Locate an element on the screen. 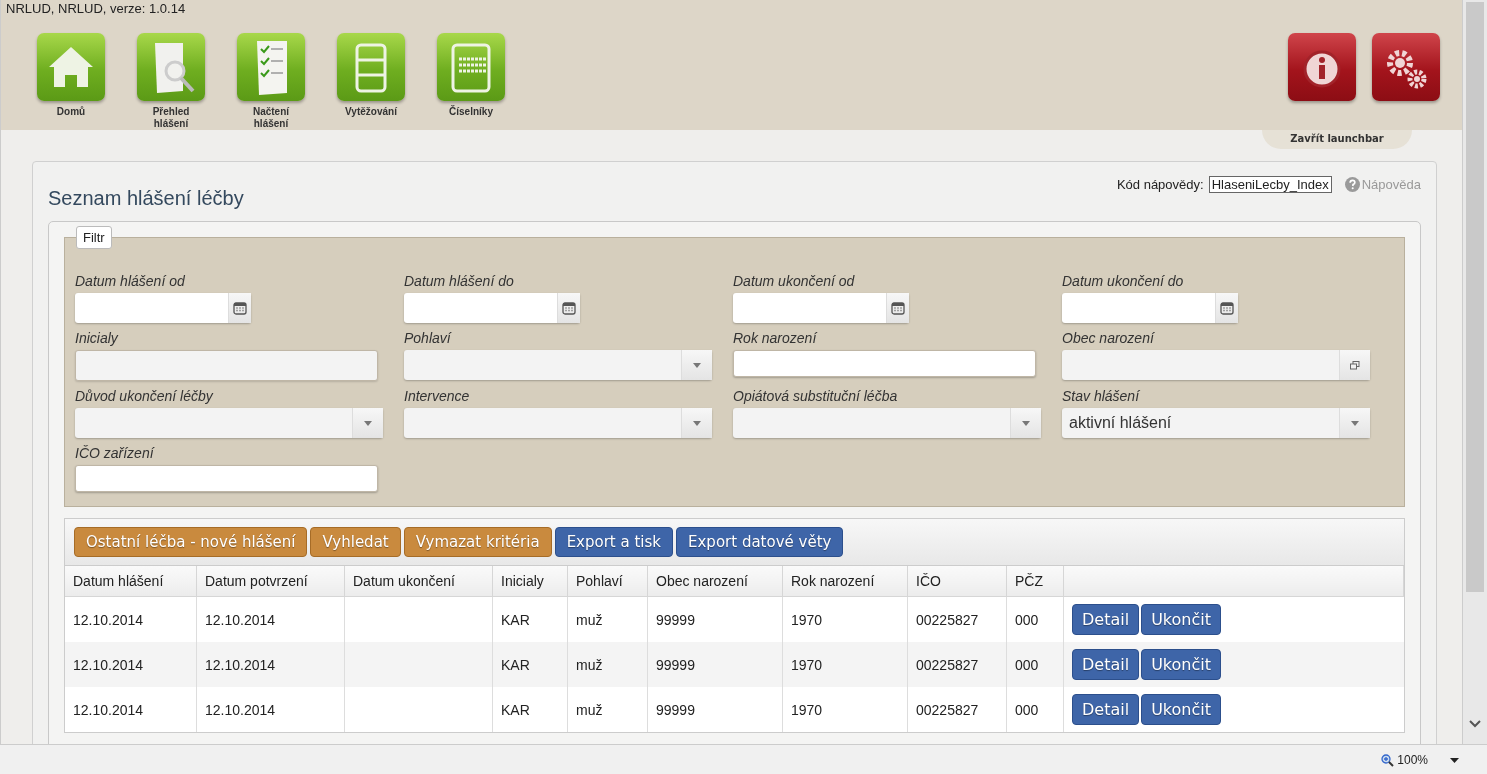 The image size is (1487, 774). field-label: Intervence is located at coordinates (437, 396).